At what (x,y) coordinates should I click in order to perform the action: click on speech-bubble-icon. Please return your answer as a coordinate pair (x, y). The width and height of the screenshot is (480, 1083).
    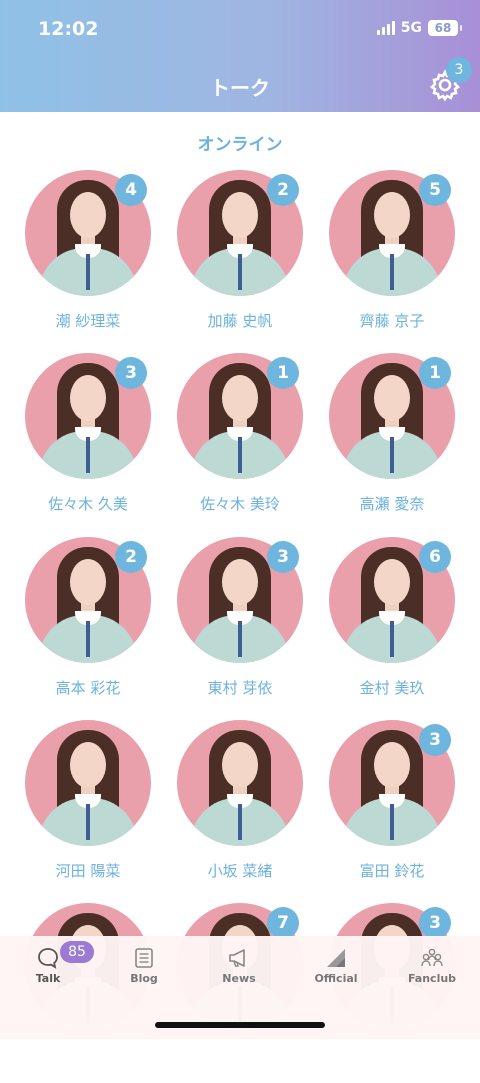
    Looking at the image, I should click on (48, 958).